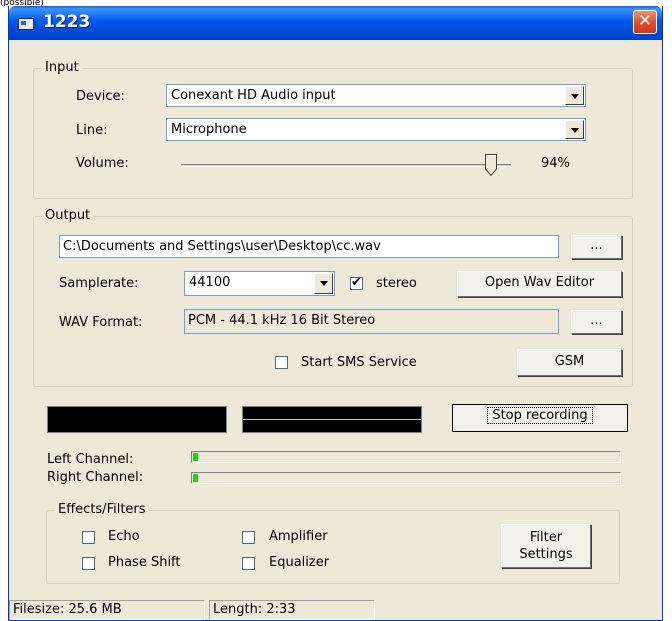  I want to click on volume-slider-thumb, so click(491, 165).